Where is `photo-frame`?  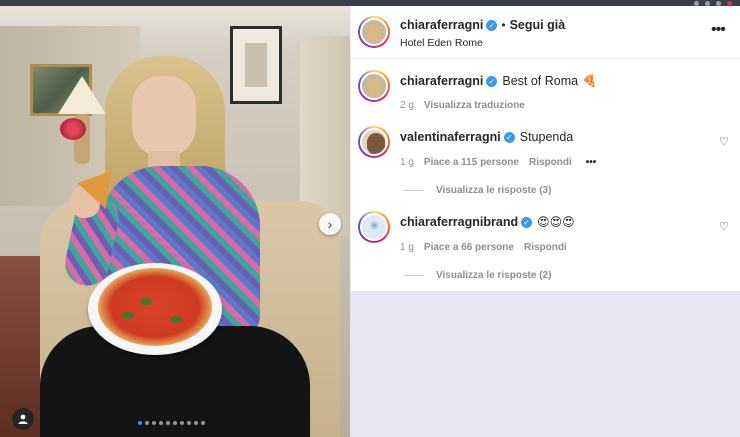
photo-frame is located at coordinates (256, 65).